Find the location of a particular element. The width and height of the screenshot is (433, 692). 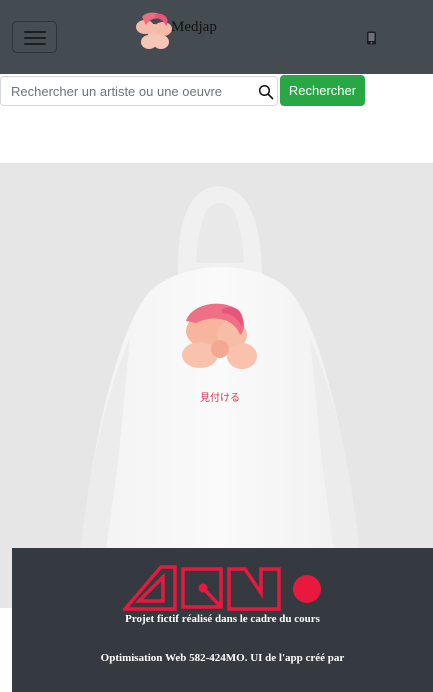

hoodie-print-text: 見付ける is located at coordinates (220, 397).